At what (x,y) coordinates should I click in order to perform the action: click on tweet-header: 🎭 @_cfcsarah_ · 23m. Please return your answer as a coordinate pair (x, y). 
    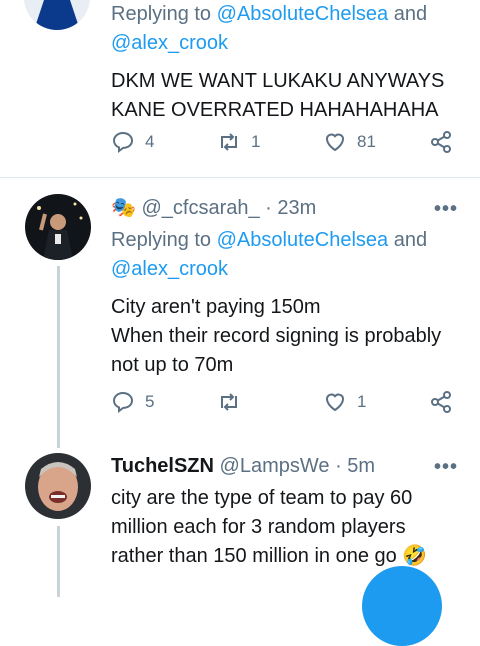
    Looking at the image, I should click on (284, 208).